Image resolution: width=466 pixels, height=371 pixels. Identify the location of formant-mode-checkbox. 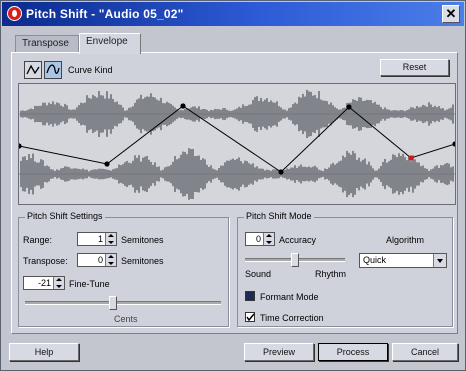
(250, 296).